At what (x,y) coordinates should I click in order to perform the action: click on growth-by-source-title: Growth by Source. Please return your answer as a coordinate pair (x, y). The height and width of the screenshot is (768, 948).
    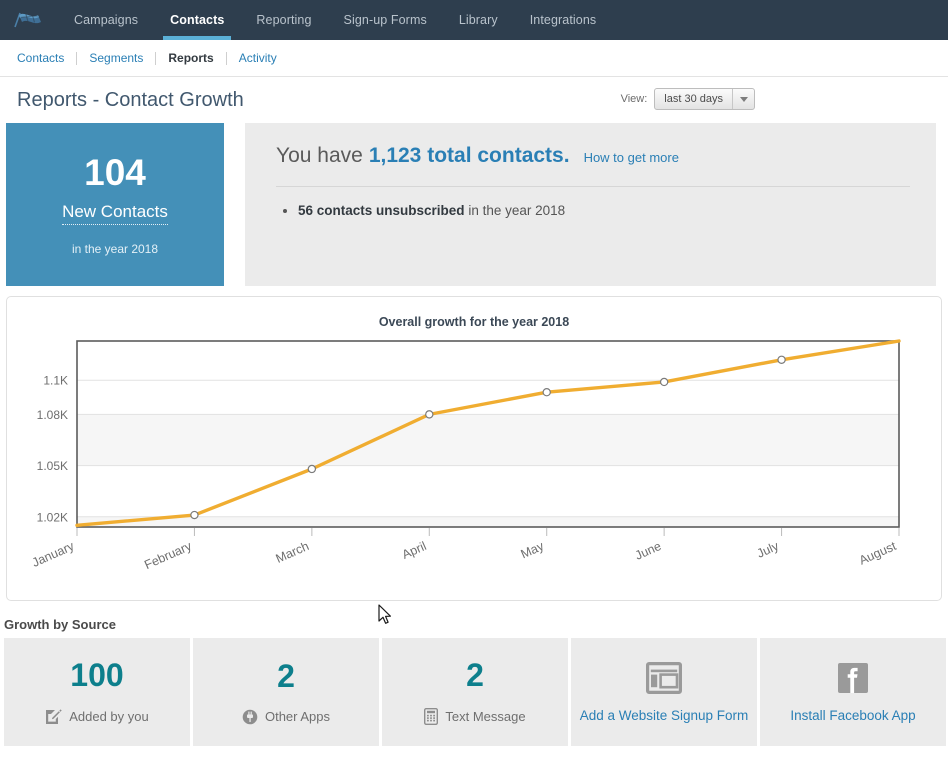
    Looking at the image, I should click on (60, 624).